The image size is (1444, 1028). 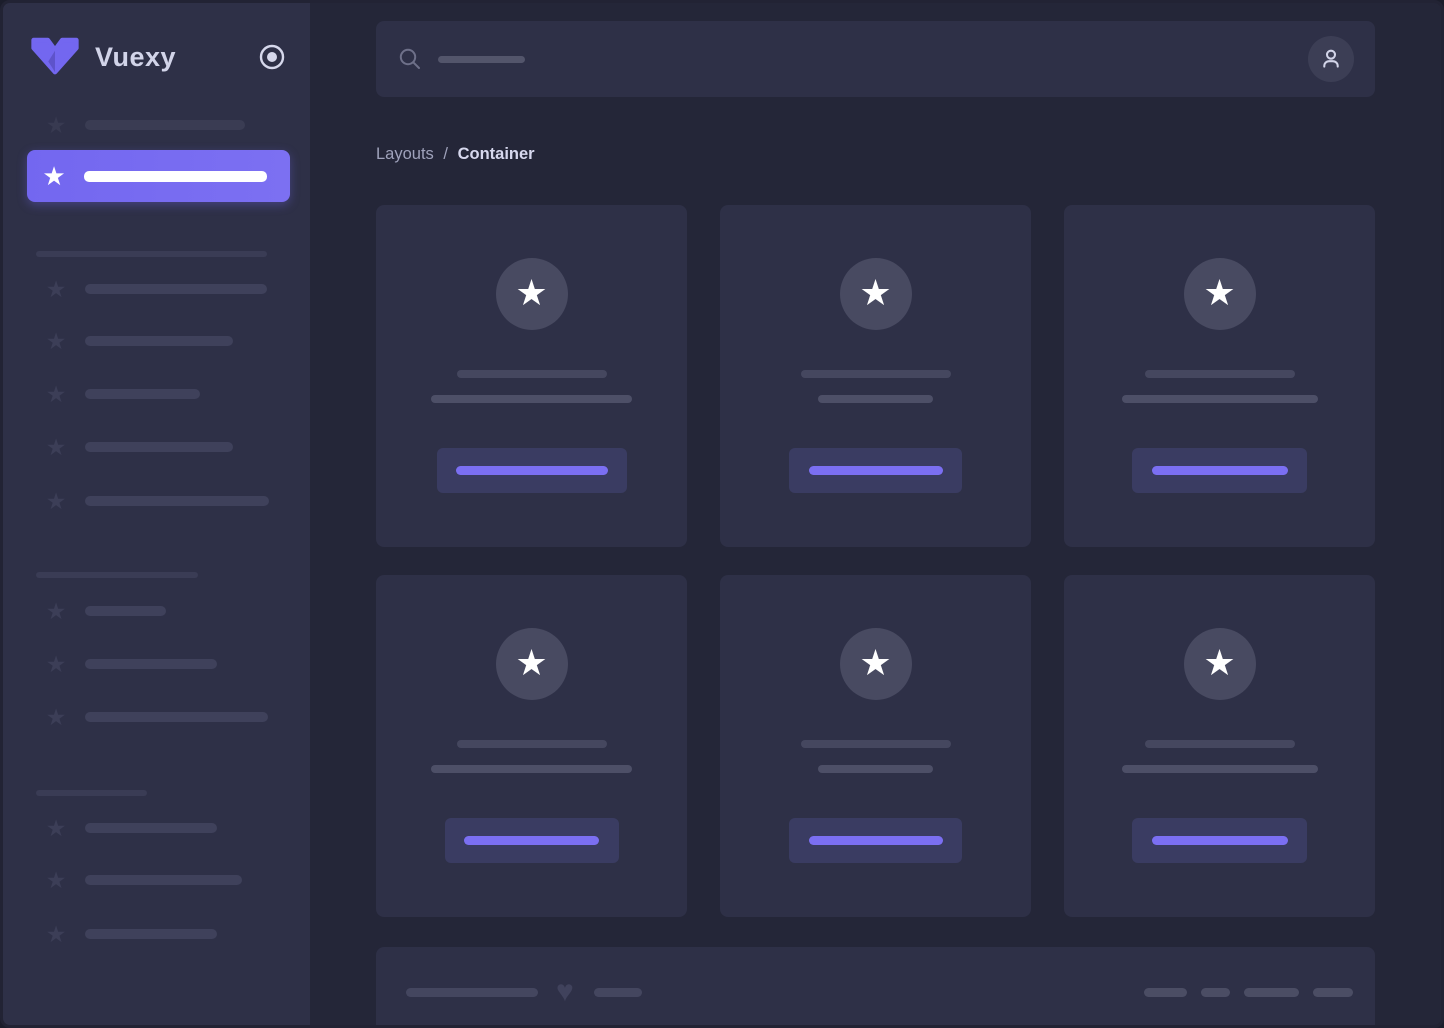 What do you see at coordinates (1331, 59) in the screenshot?
I see `user-avatar-button` at bounding box center [1331, 59].